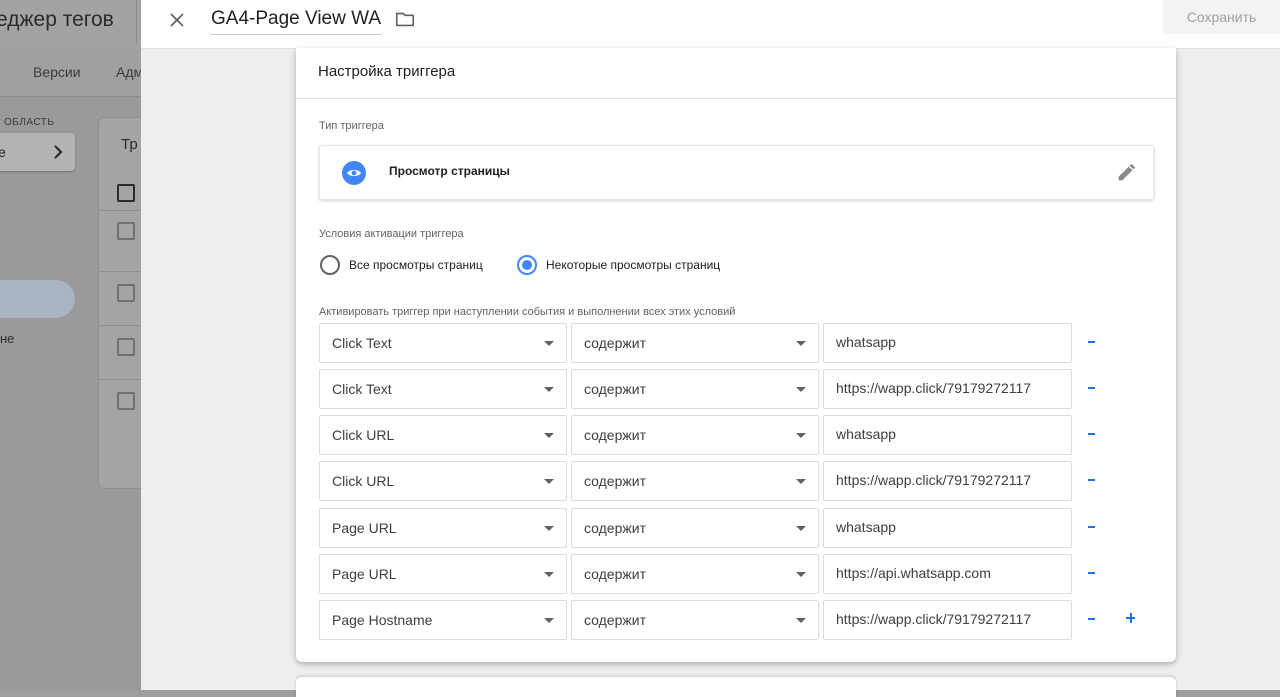  I want to click on tab-admin: Адм, so click(128, 72).